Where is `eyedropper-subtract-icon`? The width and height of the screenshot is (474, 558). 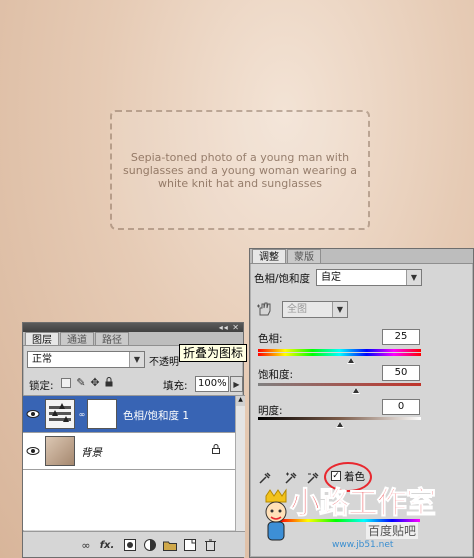
eyedropper-subtract-icon is located at coordinates (313, 478).